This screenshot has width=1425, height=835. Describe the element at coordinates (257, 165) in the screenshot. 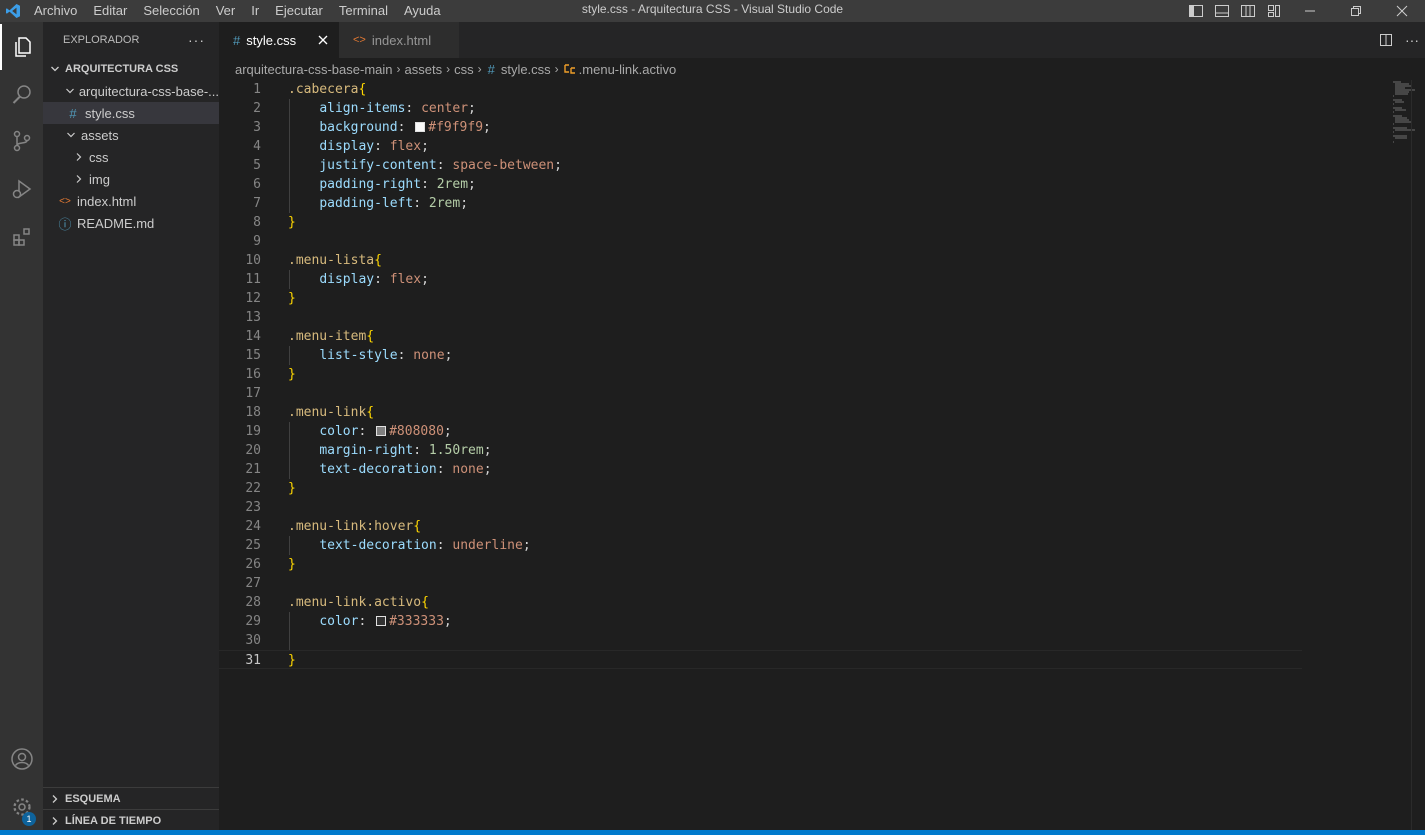

I see `line-number: 5` at that location.